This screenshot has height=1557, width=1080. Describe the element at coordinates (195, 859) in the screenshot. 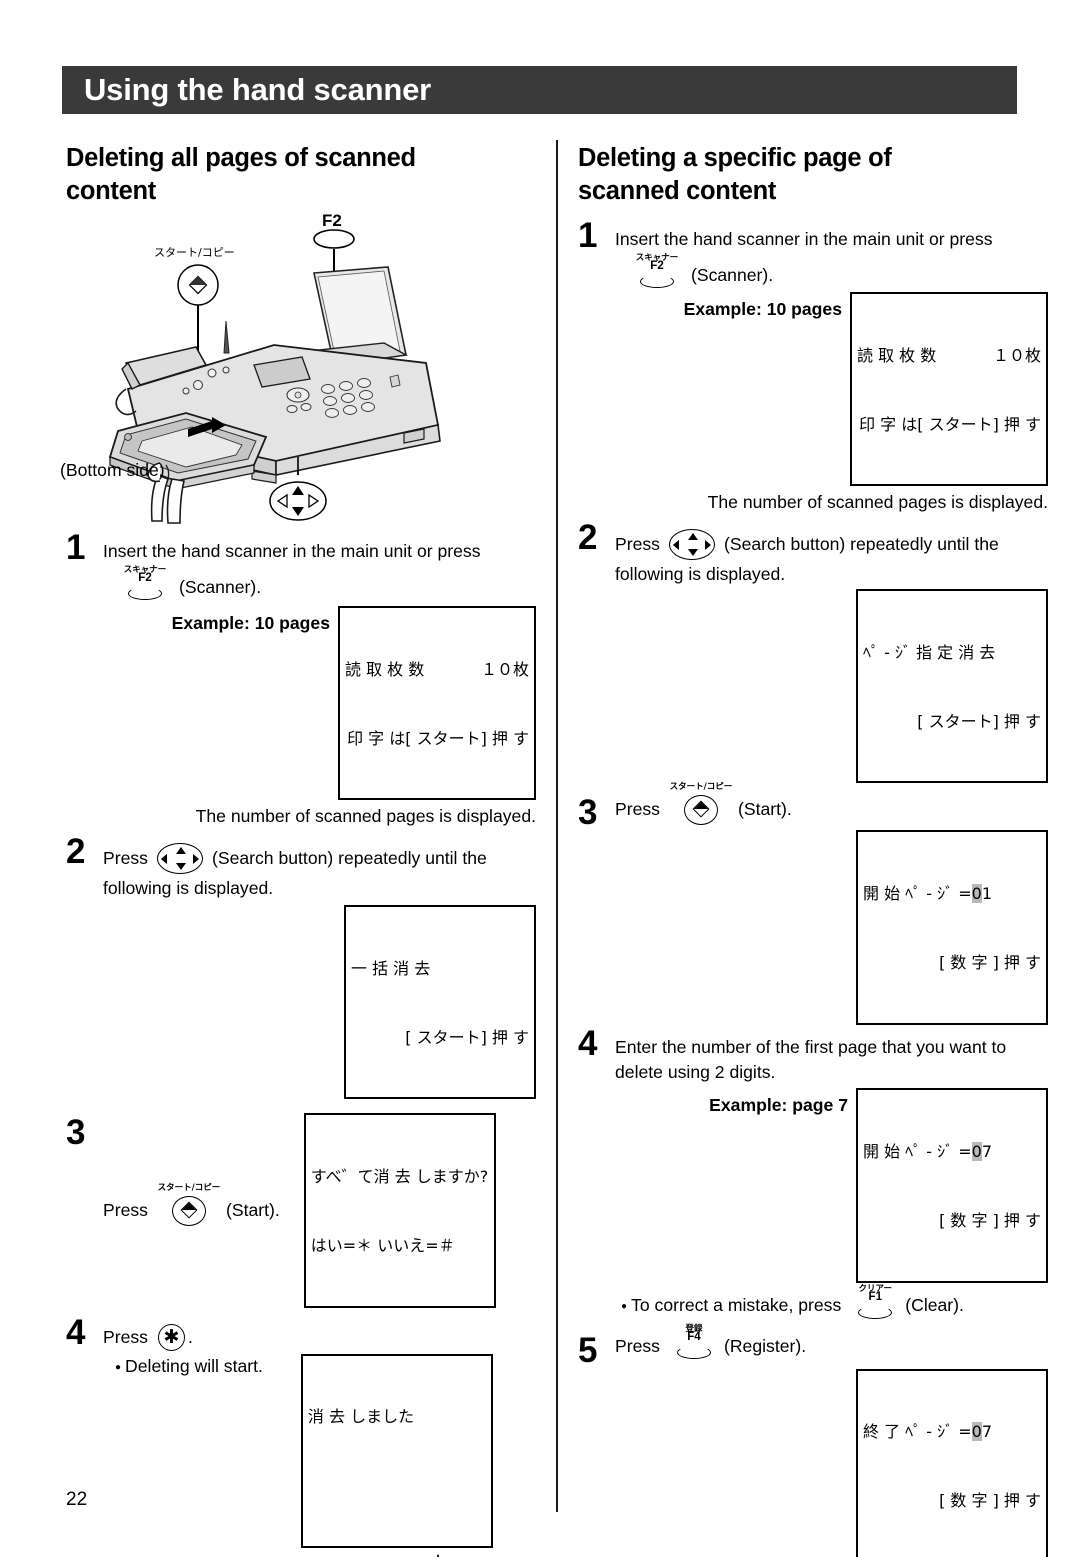

I see `arrow-right-icon` at that location.